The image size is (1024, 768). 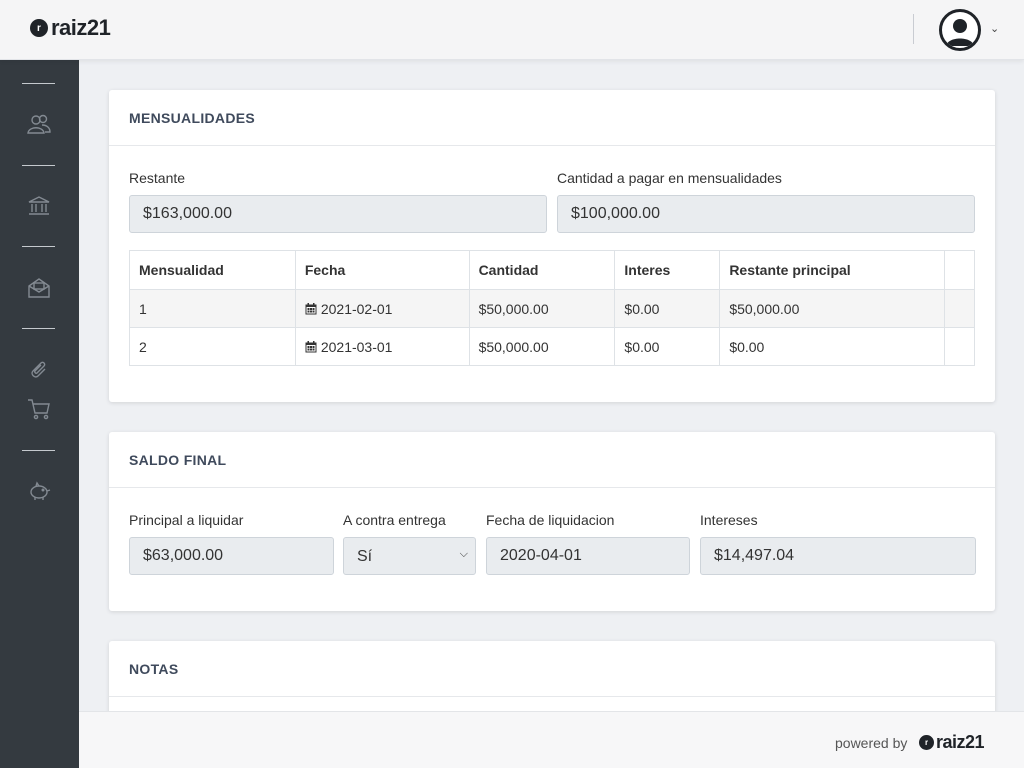 I want to click on piggy-bank-icon, so click(x=39, y=491).